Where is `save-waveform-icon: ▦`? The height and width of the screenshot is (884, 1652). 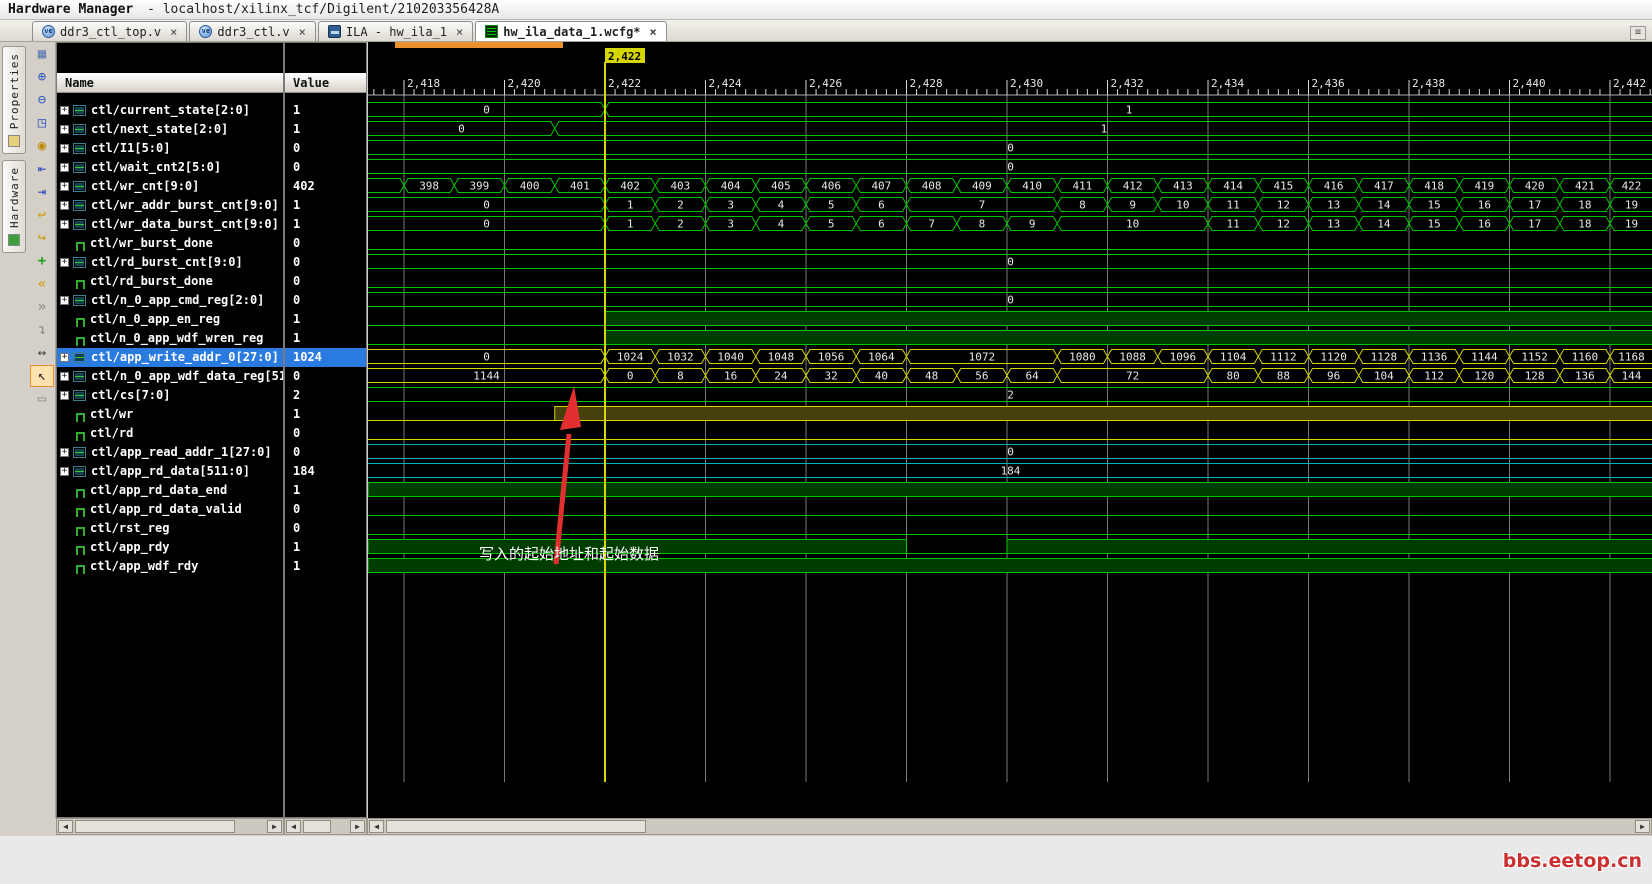
save-waveform-icon: ▦ is located at coordinates (42, 54).